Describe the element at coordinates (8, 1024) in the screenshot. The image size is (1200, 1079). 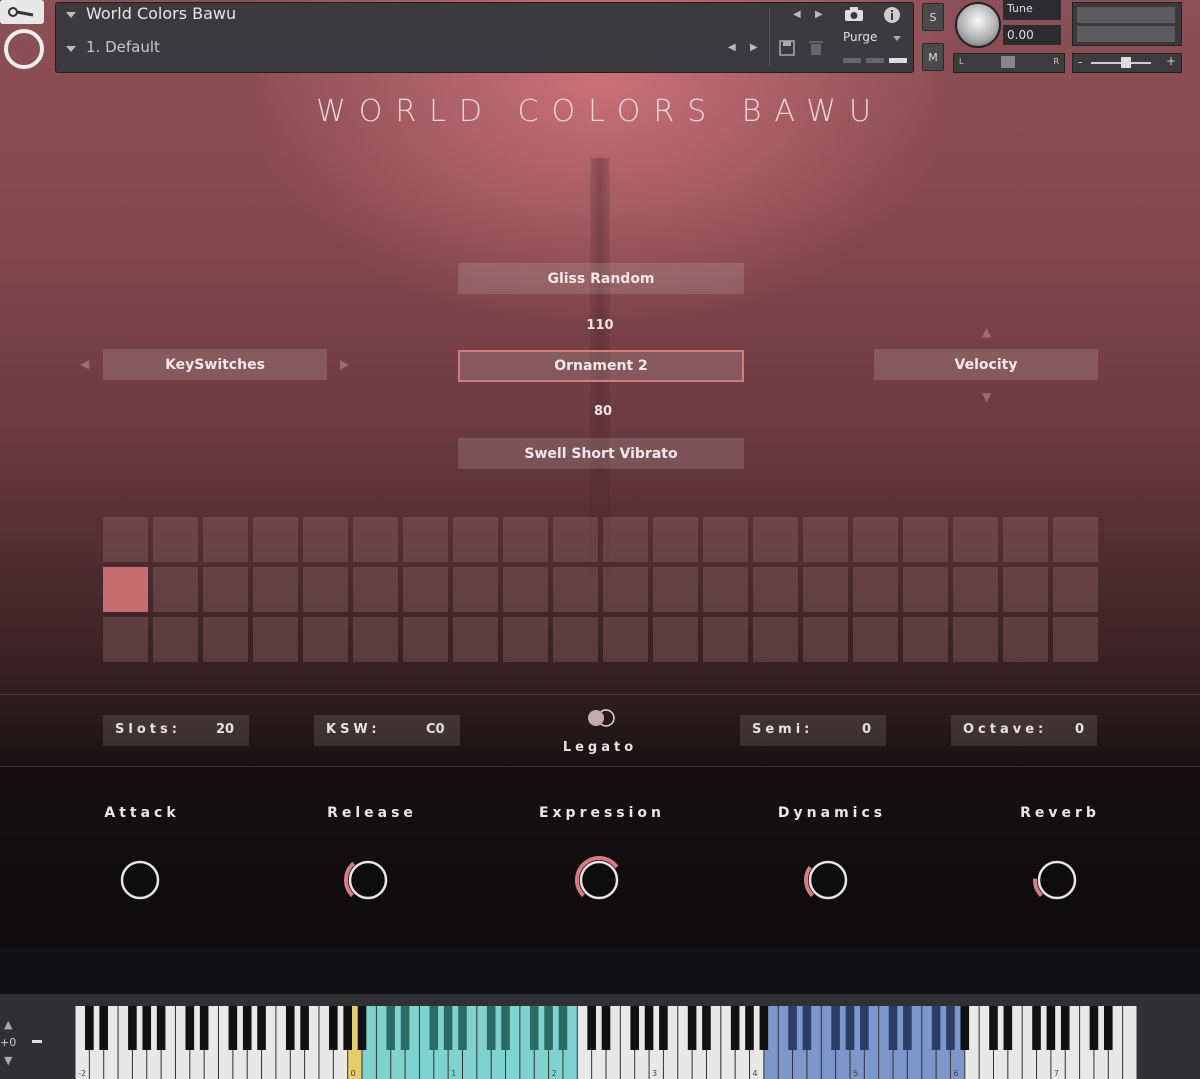
I see `octave-up-icon: ▲` at that location.